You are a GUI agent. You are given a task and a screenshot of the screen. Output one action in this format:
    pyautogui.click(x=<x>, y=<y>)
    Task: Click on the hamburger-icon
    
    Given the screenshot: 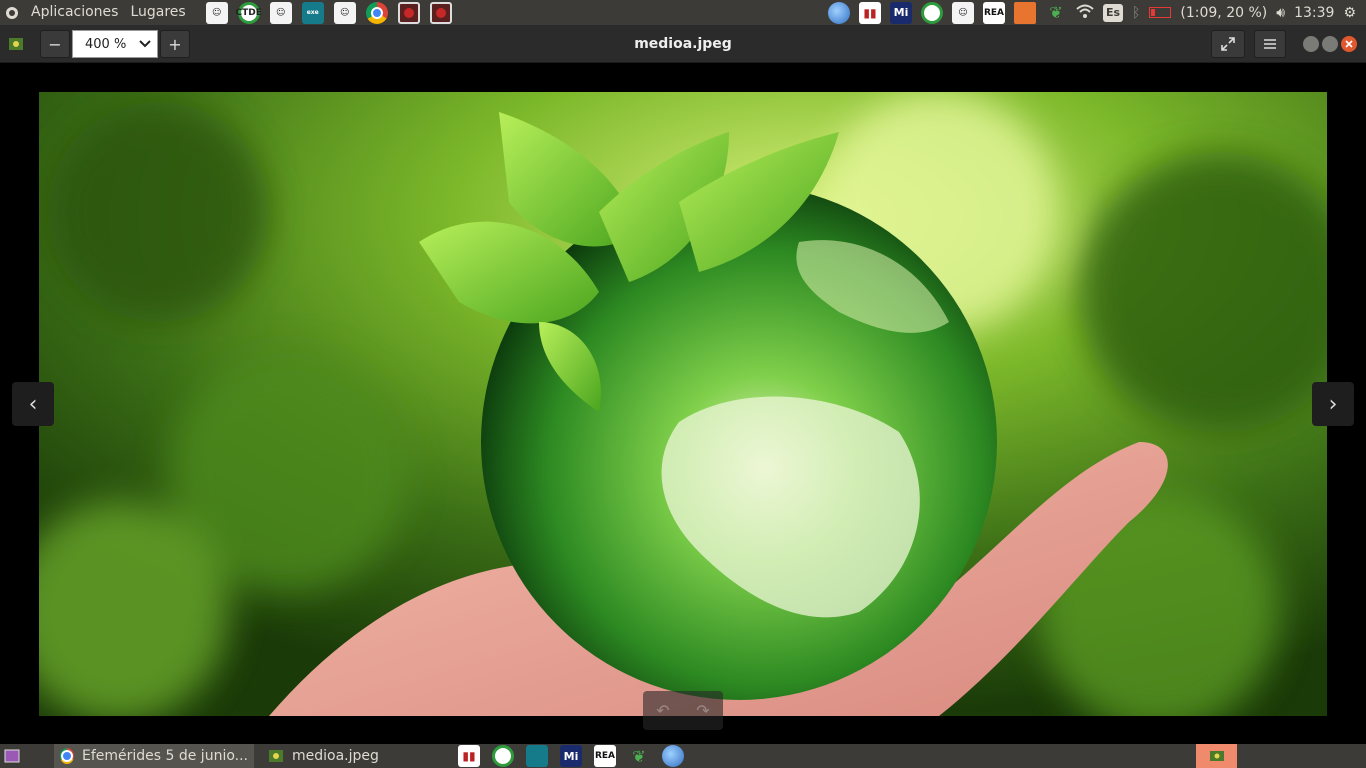 What is the action you would take?
    pyautogui.click(x=1270, y=44)
    